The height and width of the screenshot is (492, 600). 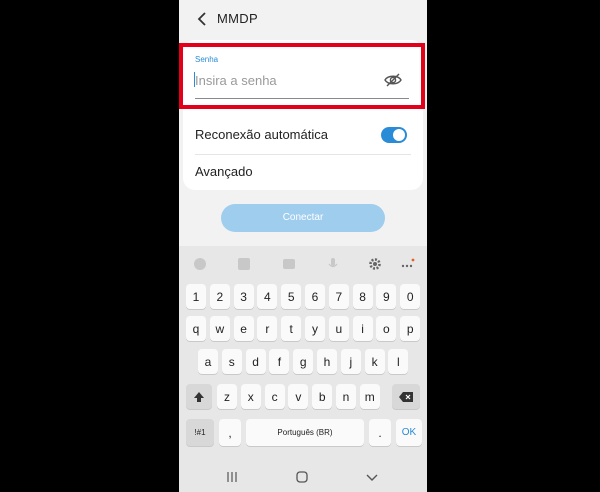 I want to click on key-4: 4, so click(x=267, y=296).